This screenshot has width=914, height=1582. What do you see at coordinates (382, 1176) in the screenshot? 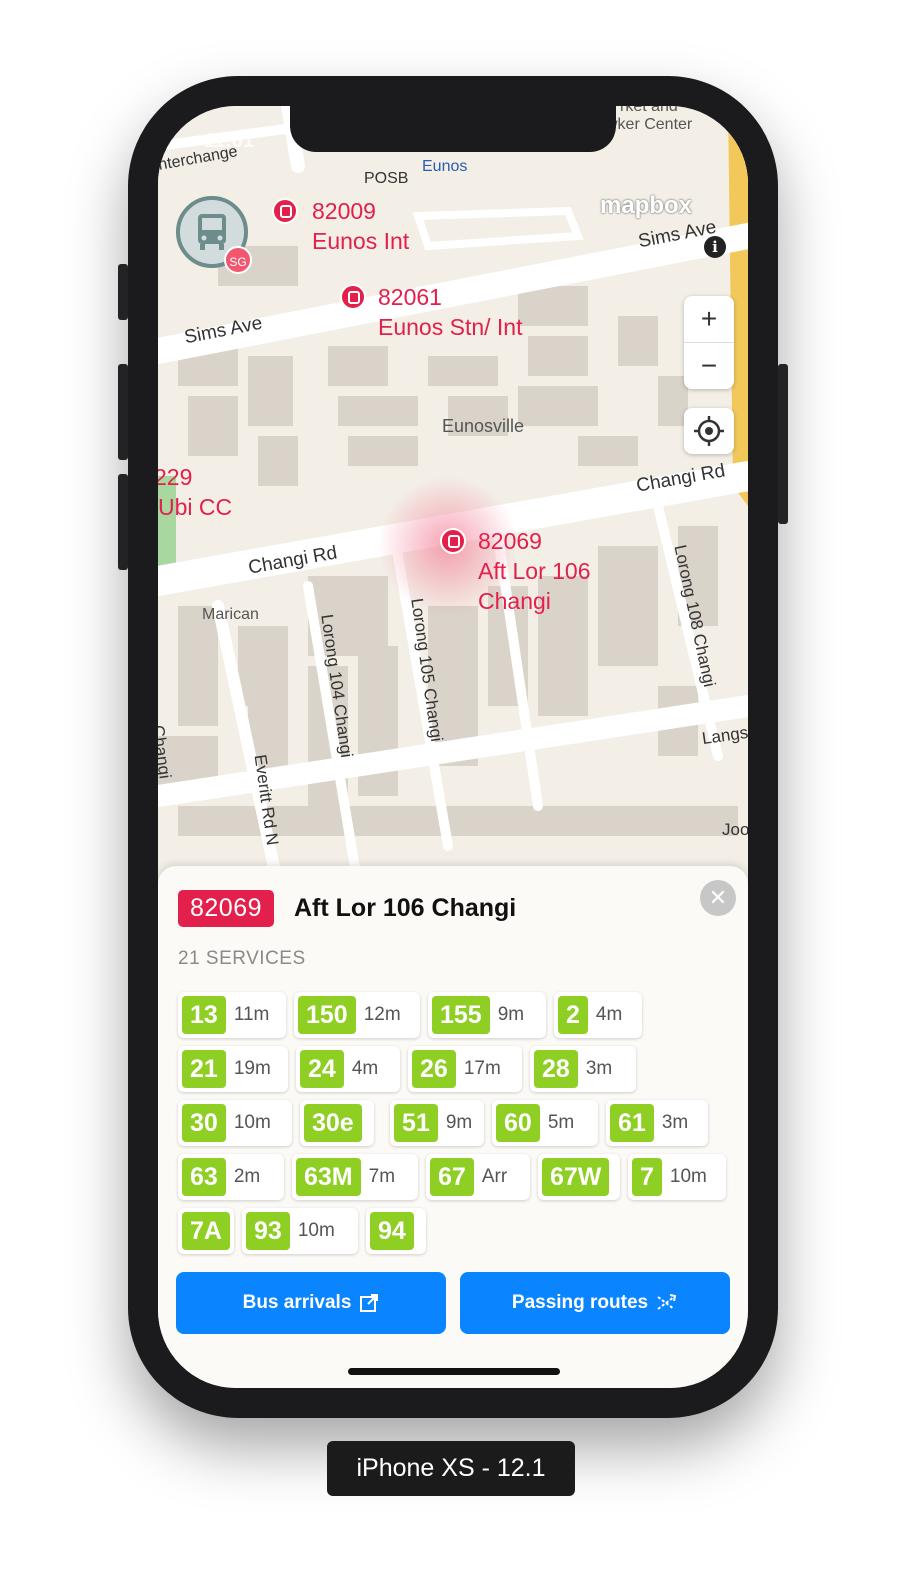
I see `service-eta: 7m` at bounding box center [382, 1176].